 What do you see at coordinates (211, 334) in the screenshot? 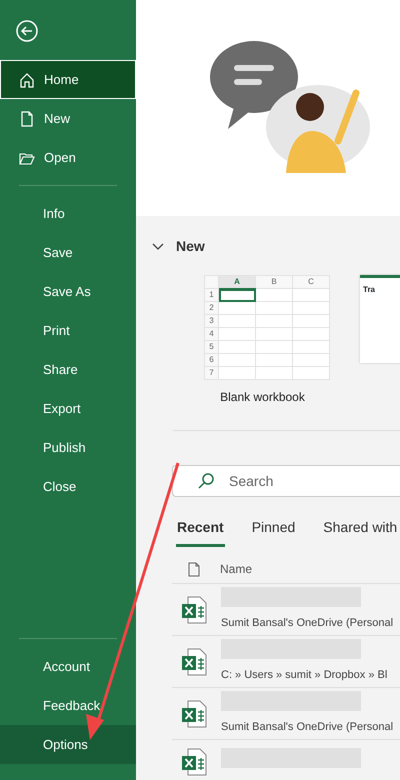
I see `row-header: 4` at bounding box center [211, 334].